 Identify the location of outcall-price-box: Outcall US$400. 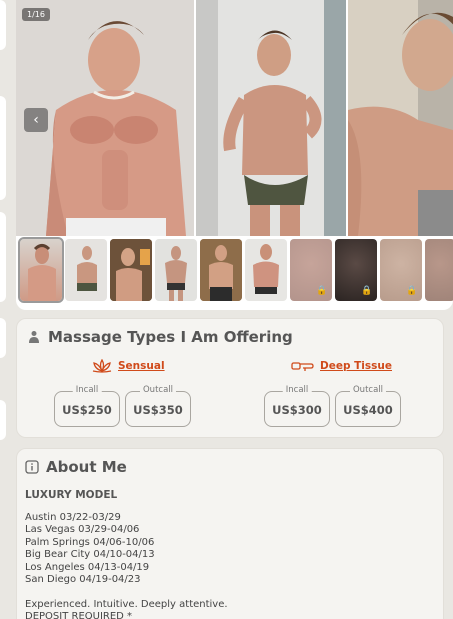
(368, 406).